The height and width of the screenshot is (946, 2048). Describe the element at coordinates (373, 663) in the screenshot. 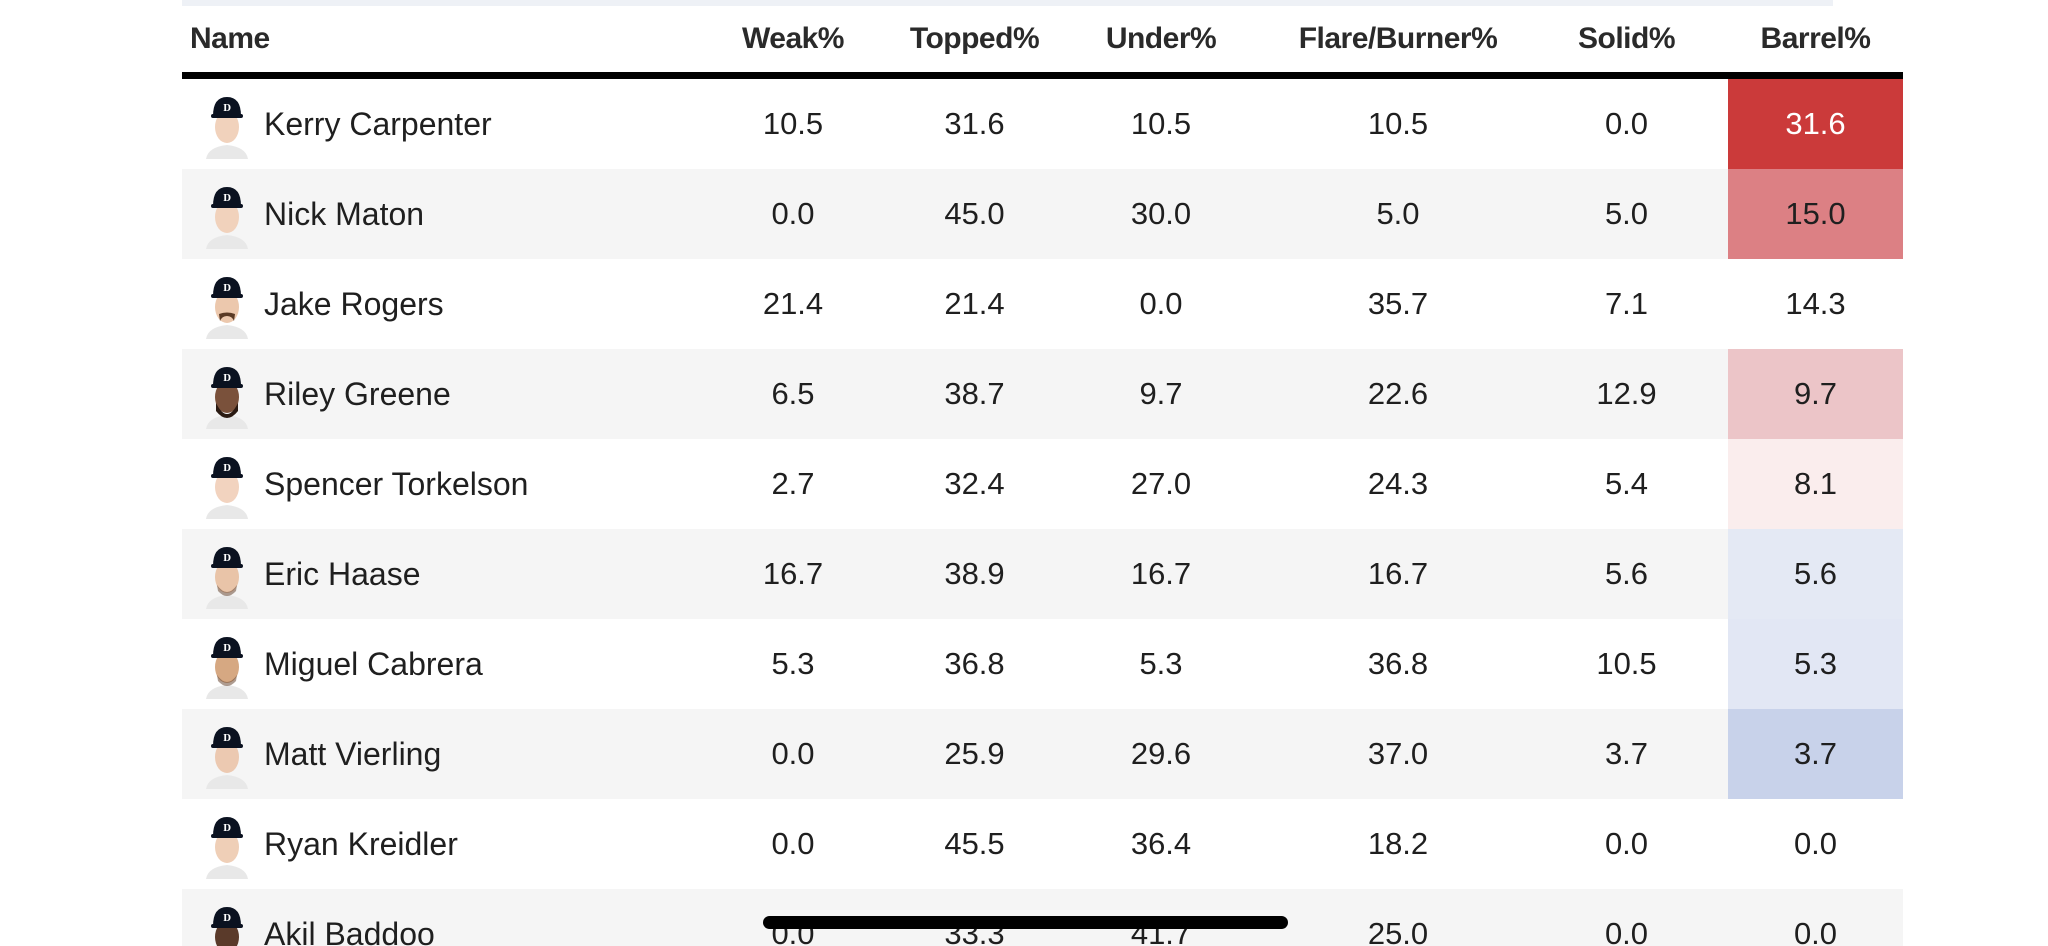

I see `player-name: Miguel Cabrera` at that location.